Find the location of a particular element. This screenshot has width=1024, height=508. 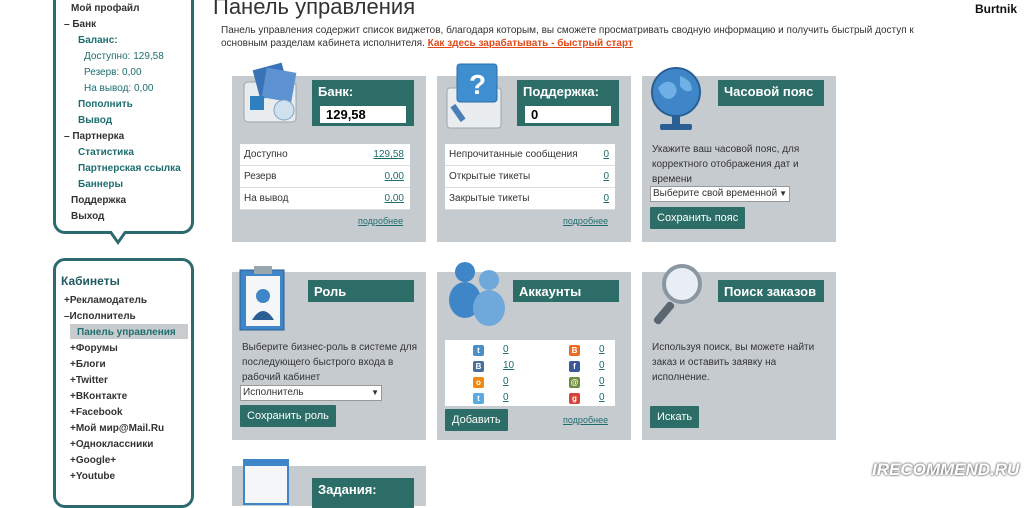

account-row: f0 is located at coordinates (594, 367).